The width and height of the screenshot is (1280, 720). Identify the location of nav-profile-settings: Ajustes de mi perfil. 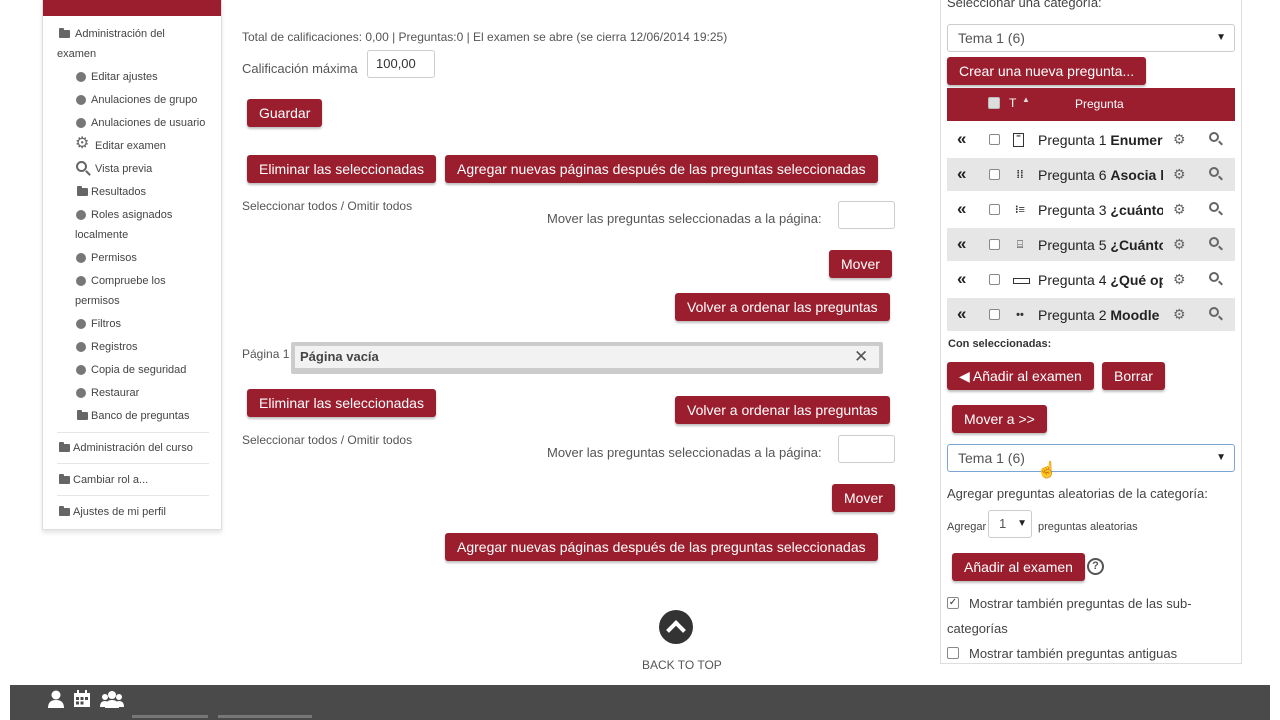
(119, 512).